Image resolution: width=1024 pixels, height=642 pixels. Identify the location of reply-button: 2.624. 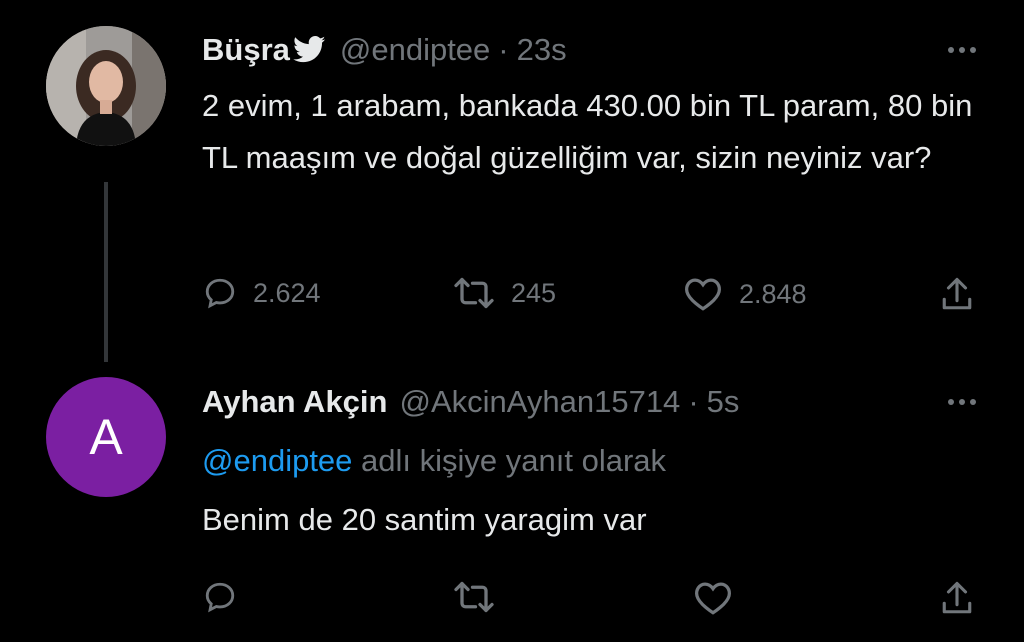
(262, 293).